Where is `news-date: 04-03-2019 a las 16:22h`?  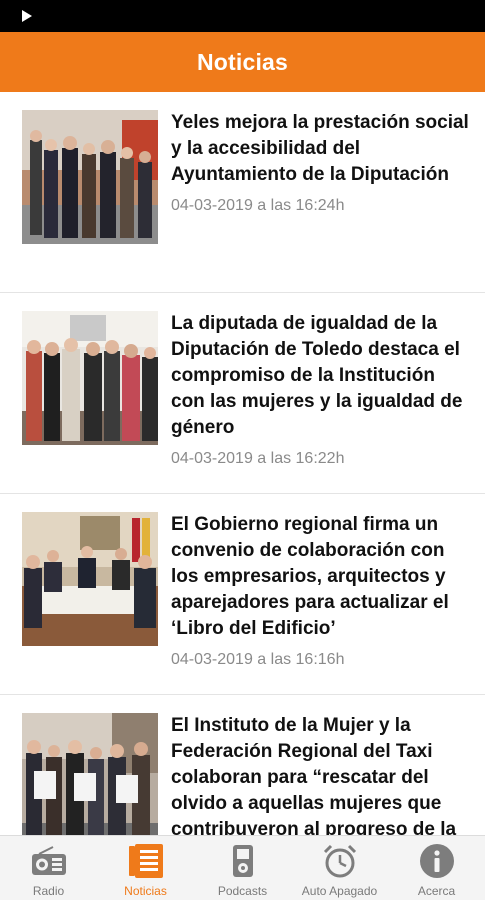 news-date: 04-03-2019 a las 16:22h is located at coordinates (258, 458).